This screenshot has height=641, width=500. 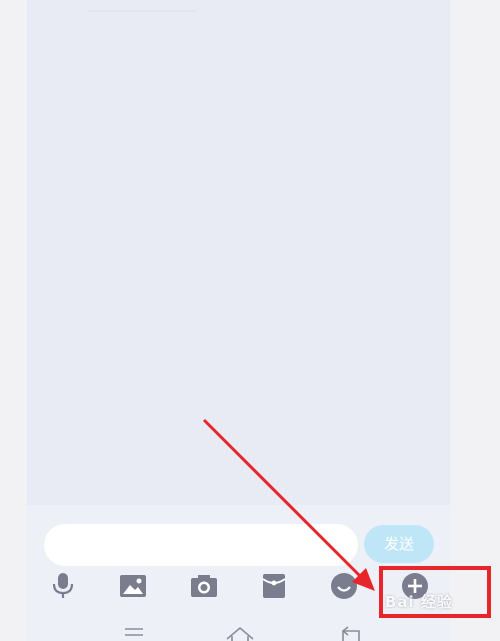 What do you see at coordinates (344, 586) in the screenshot?
I see `emoji-icon` at bounding box center [344, 586].